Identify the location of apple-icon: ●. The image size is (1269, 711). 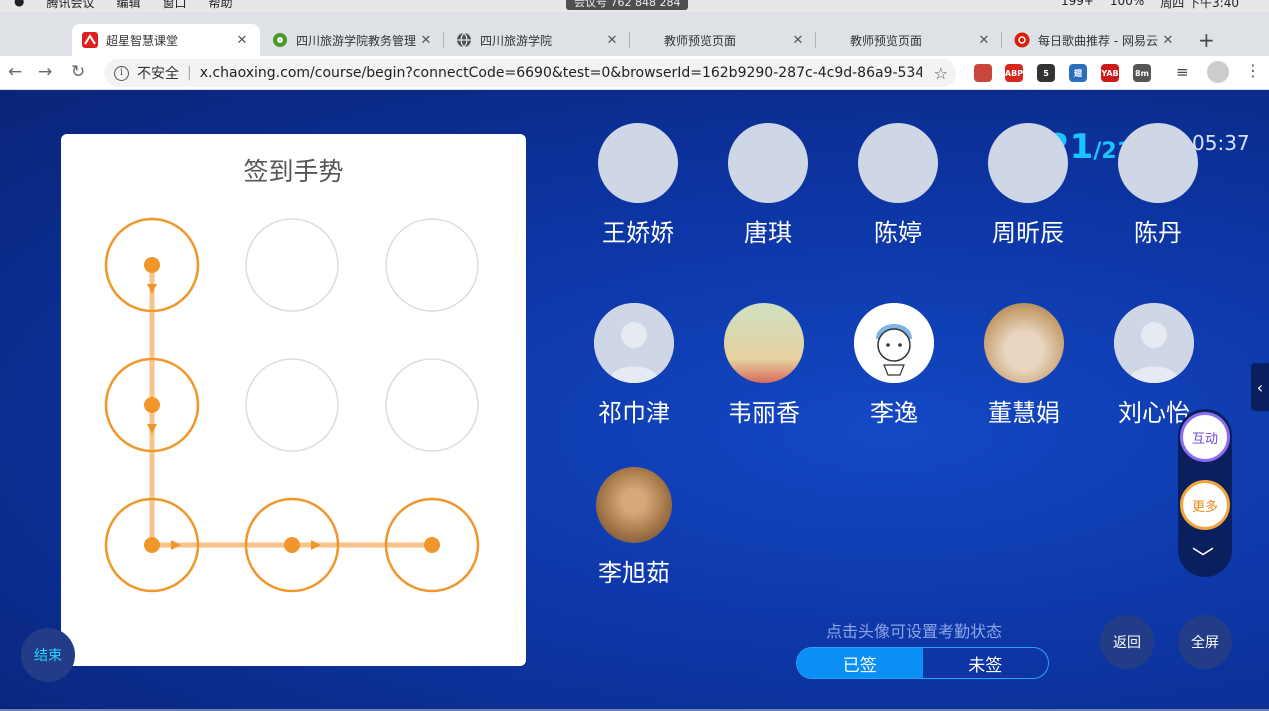
(19, 5).